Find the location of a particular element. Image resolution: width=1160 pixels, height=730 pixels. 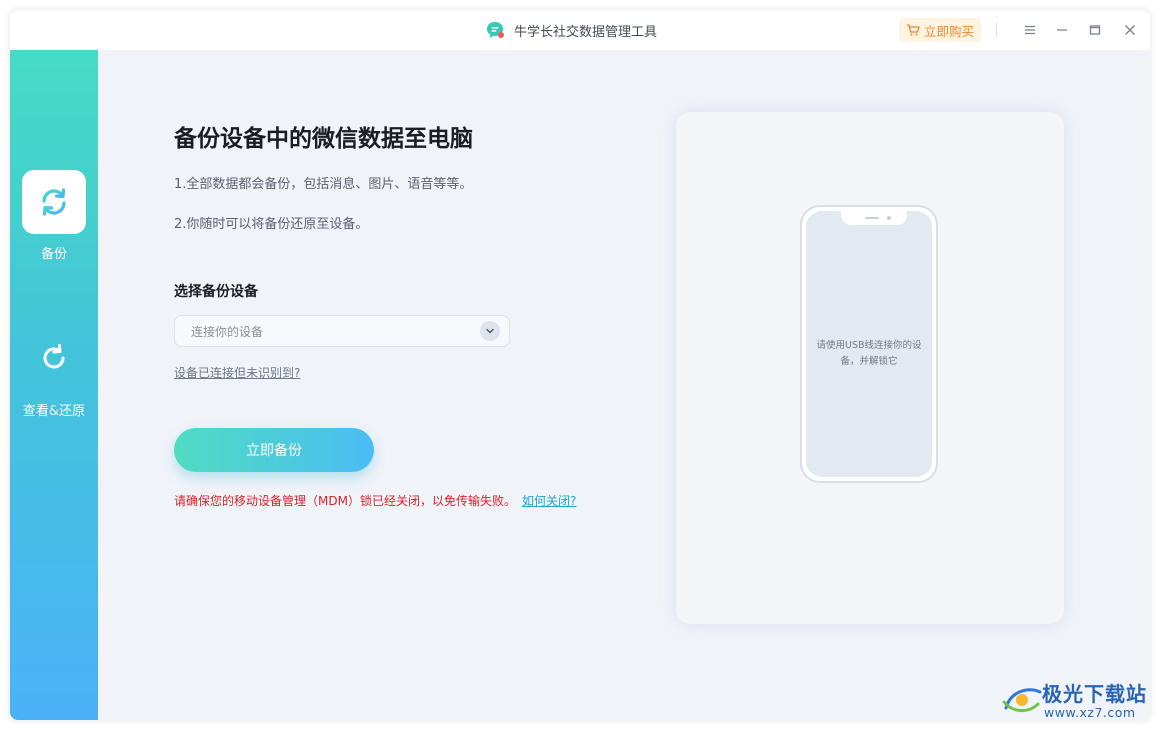

device-select-placeholder: 连接你的设备 is located at coordinates (227, 332).